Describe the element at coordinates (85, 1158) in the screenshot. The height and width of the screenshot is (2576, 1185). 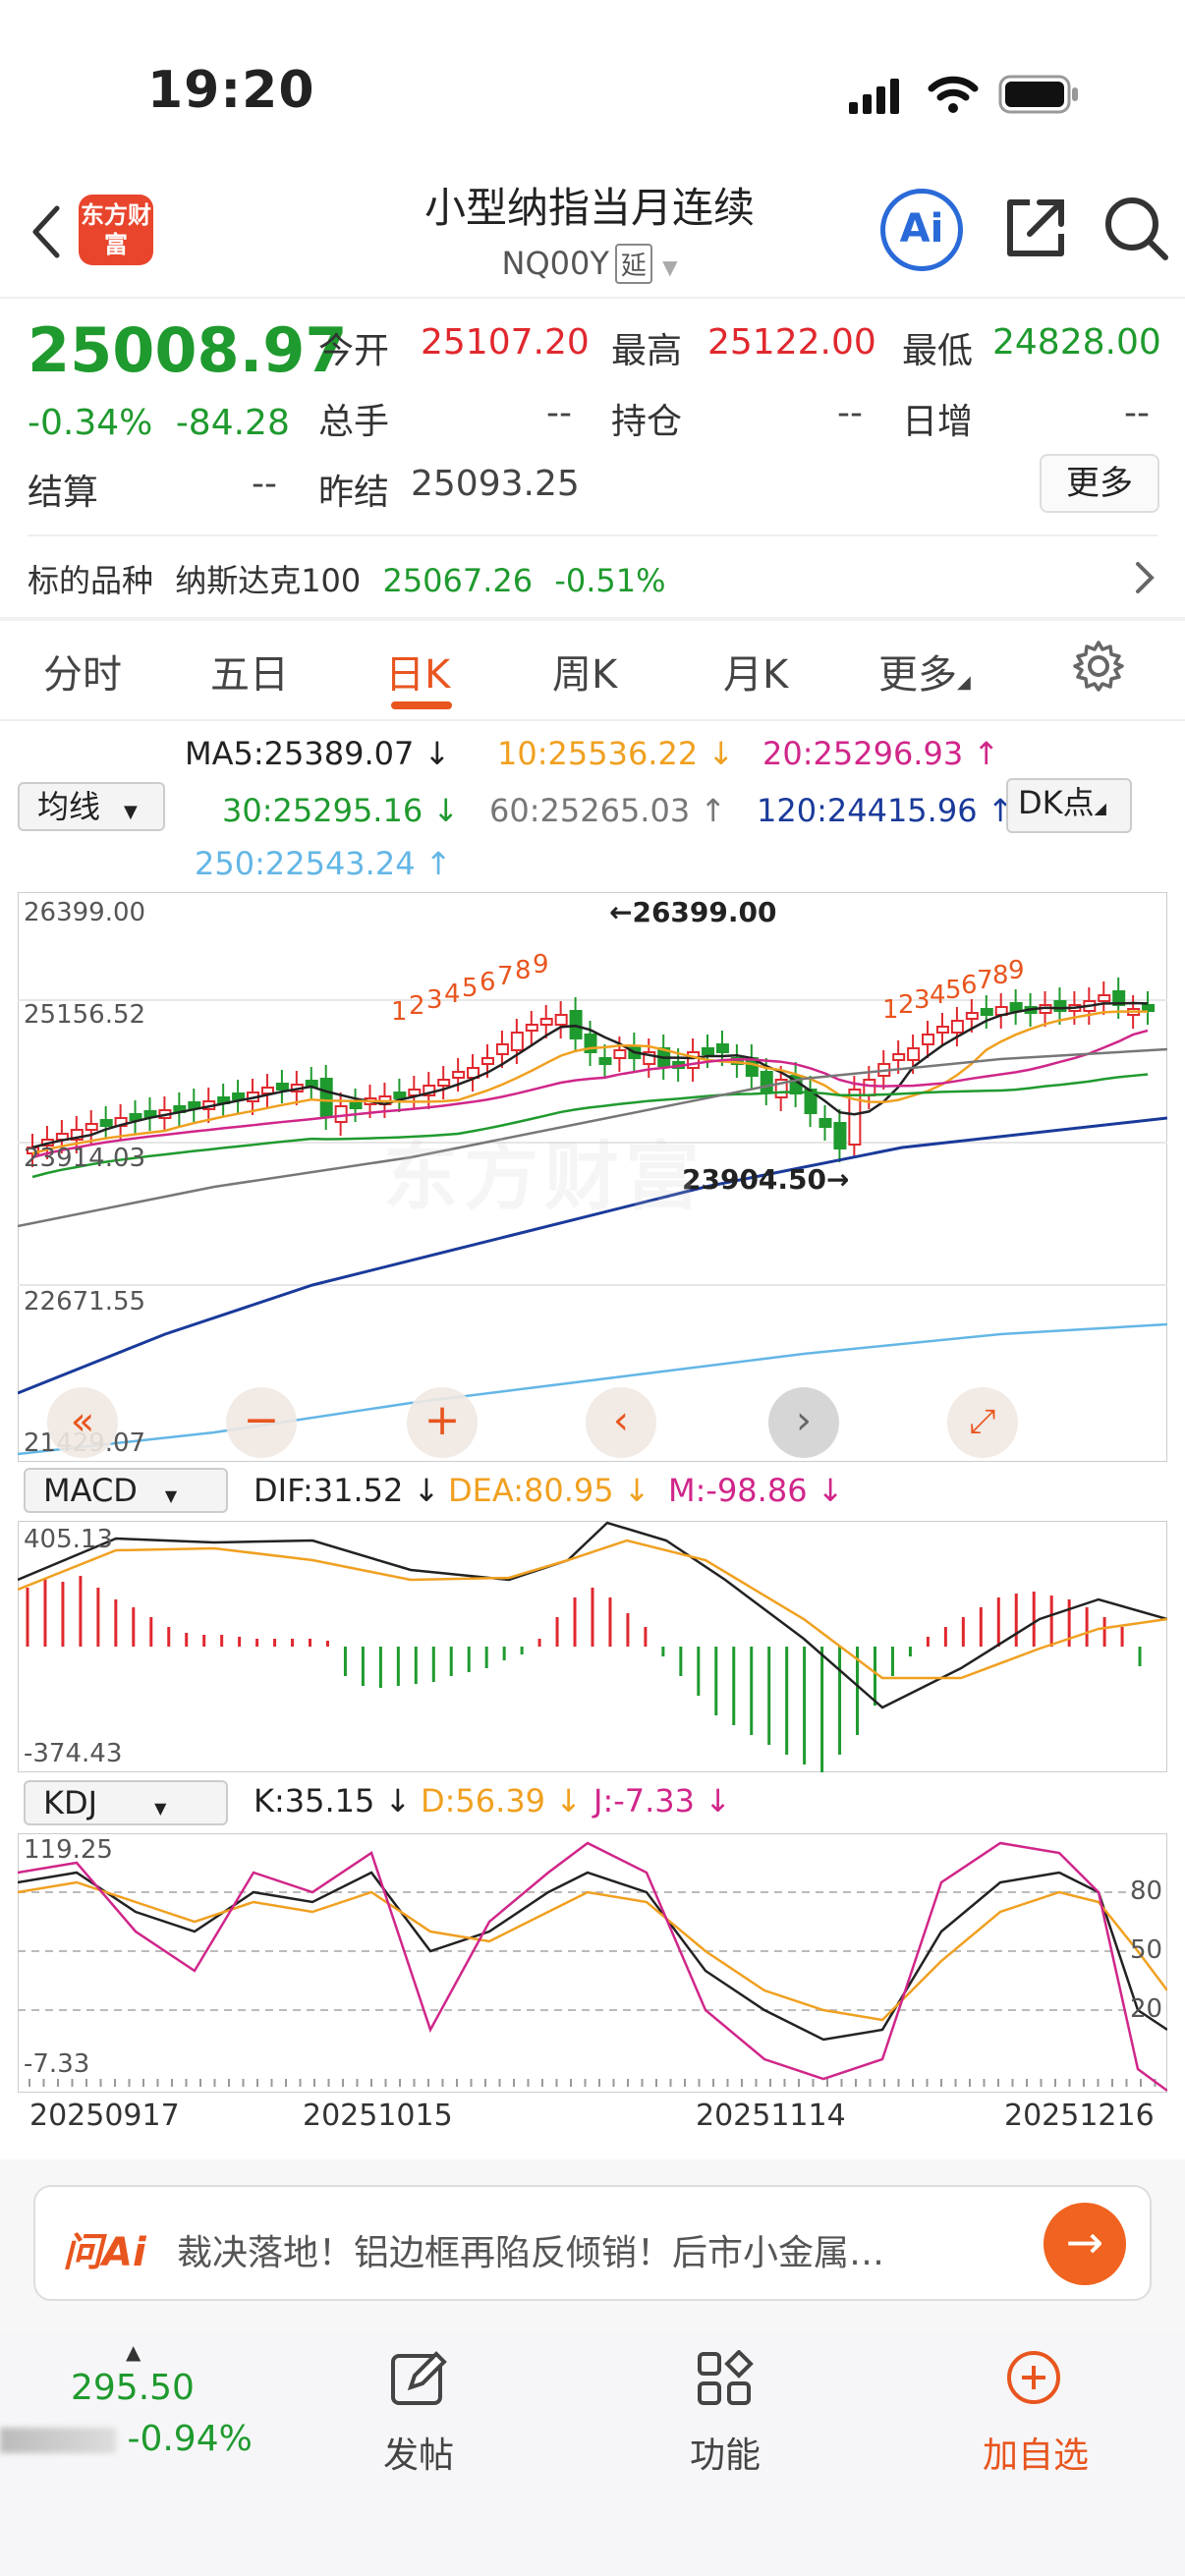
I see `kline-y-label-3: 23914.03` at that location.